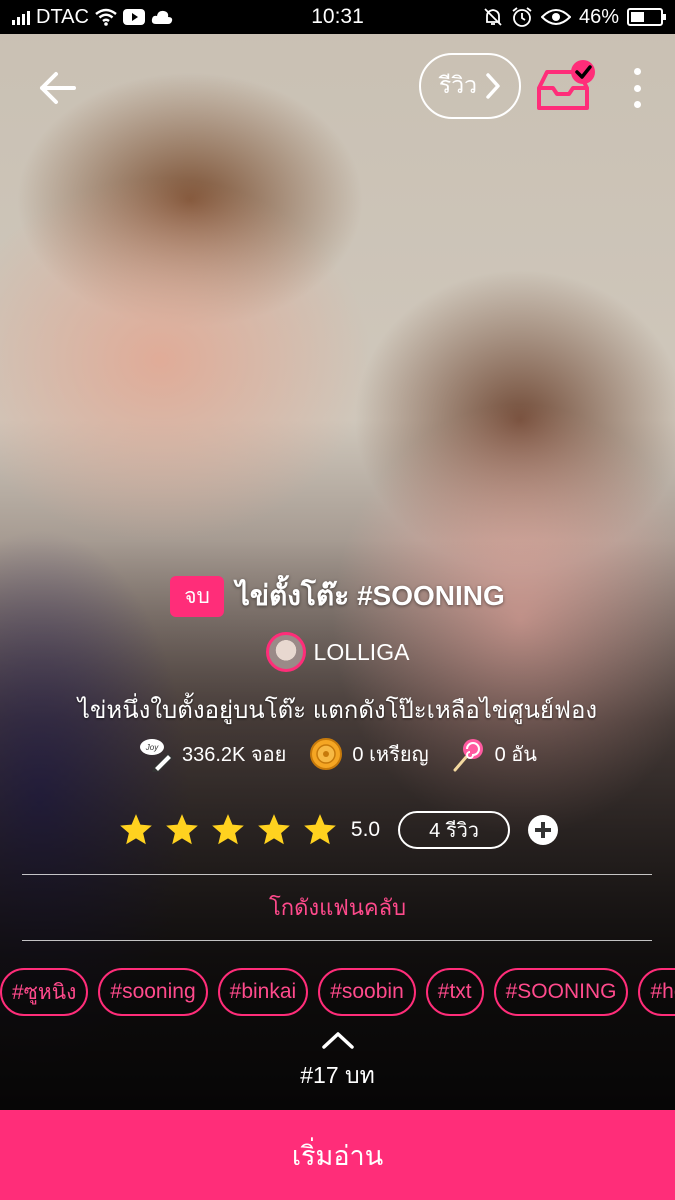  Describe the element at coordinates (390, 755) in the screenshot. I see `coin-count: 0 เหรียญ` at that location.